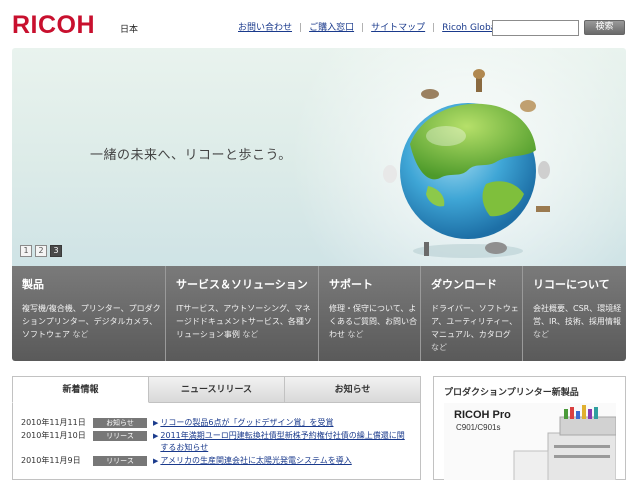 The width and height of the screenshot is (640, 480). Describe the element at coordinates (191, 155) in the screenshot. I see `hero-slogan: 一緒の未来へ、リコーと歩こう。` at that location.